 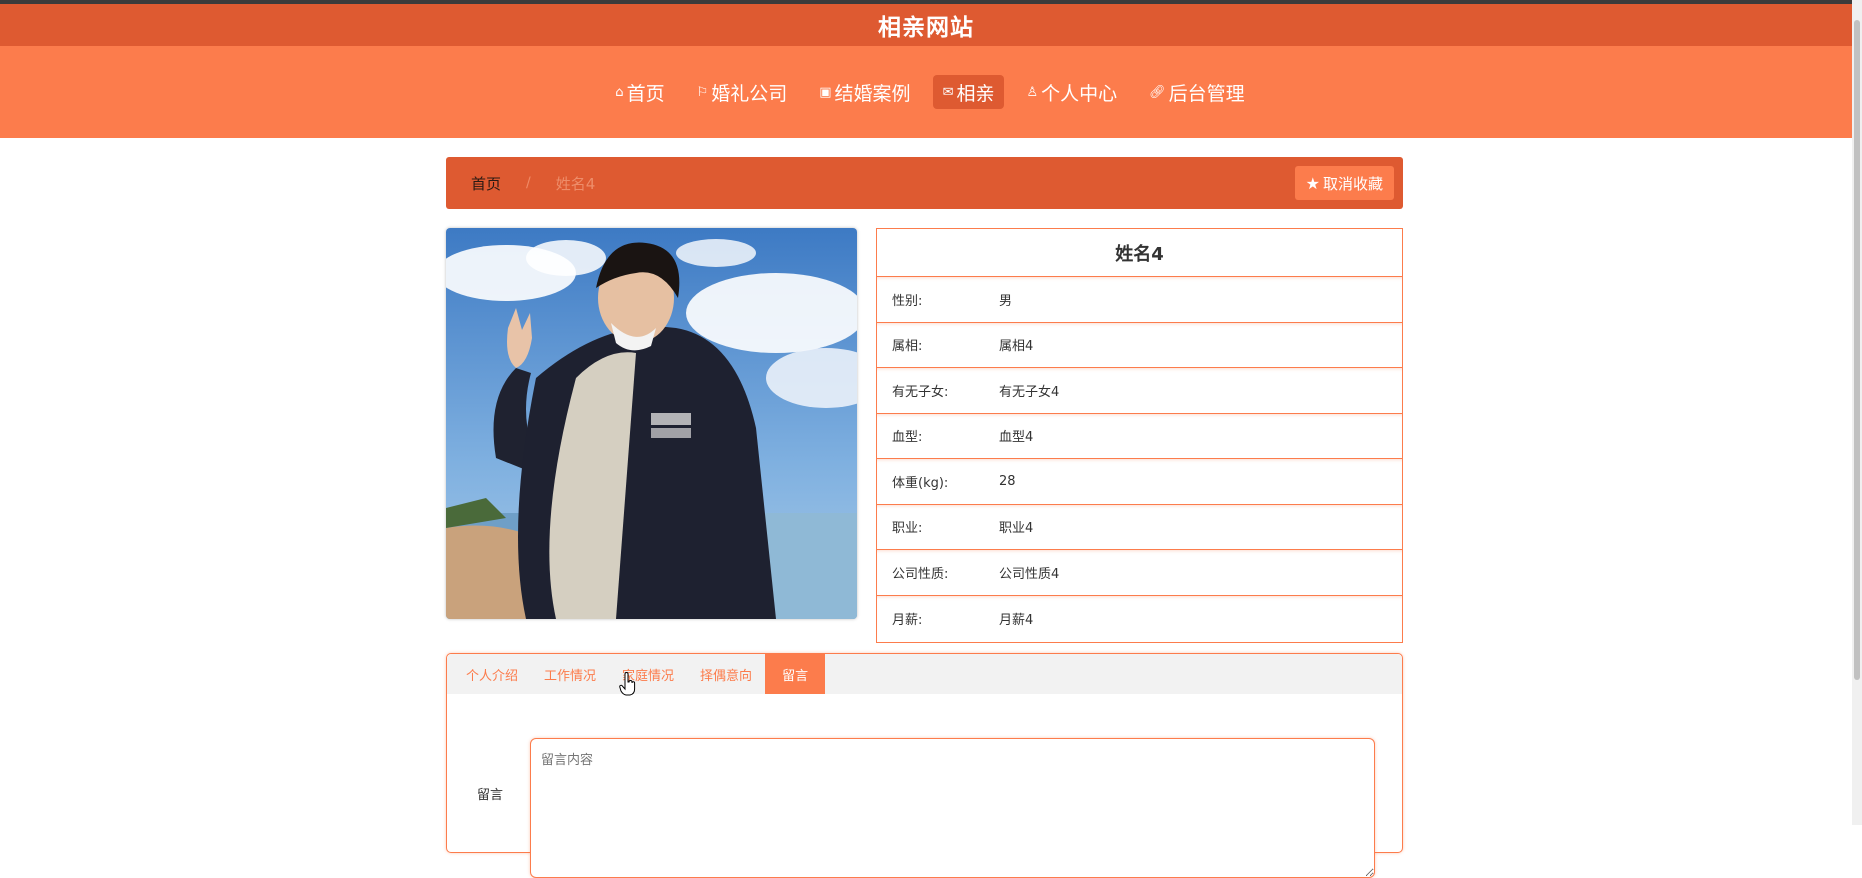 What do you see at coordinates (1029, 392) in the screenshot?
I see `info-value: 有无子女4` at bounding box center [1029, 392].